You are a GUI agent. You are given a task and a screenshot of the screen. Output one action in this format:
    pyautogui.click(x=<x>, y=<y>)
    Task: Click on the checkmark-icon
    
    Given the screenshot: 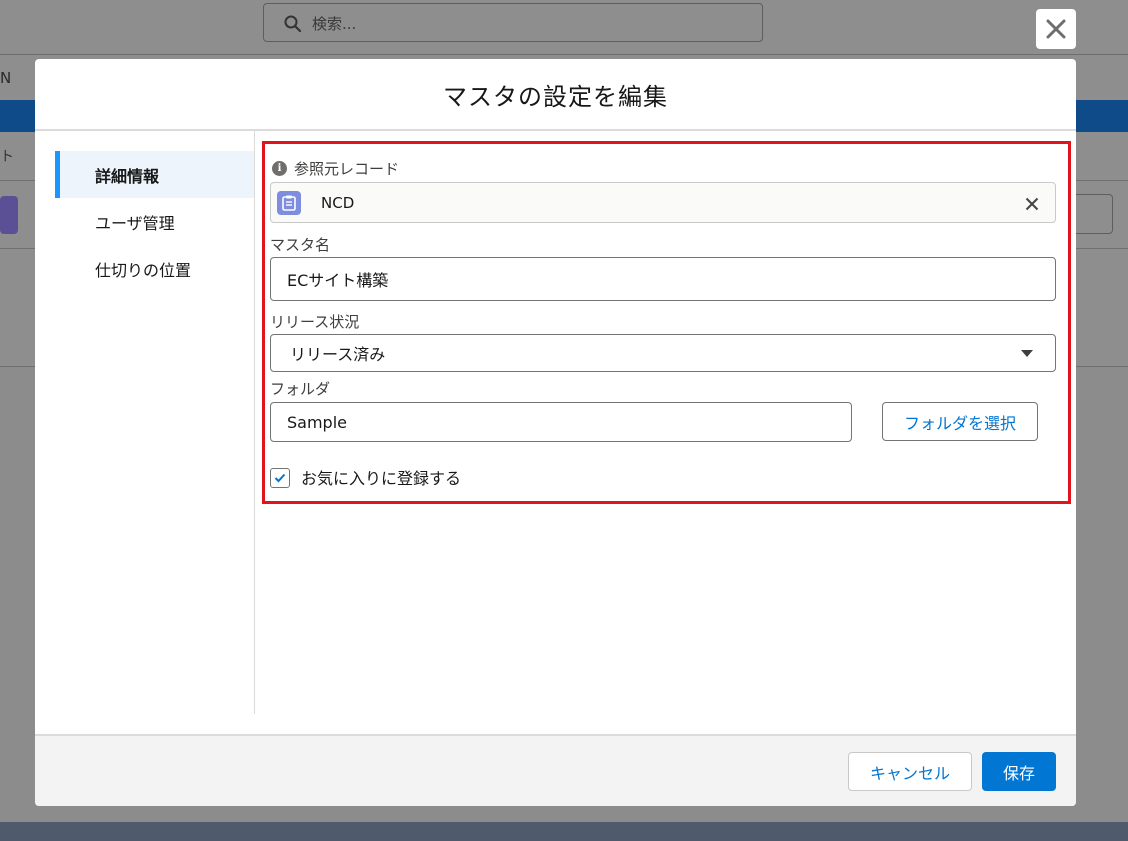 What is the action you would take?
    pyautogui.click(x=280, y=478)
    